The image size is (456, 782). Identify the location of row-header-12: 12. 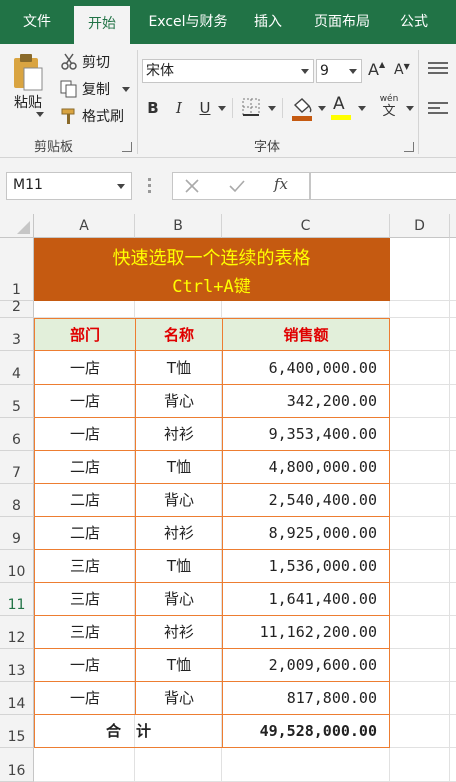
(17, 632).